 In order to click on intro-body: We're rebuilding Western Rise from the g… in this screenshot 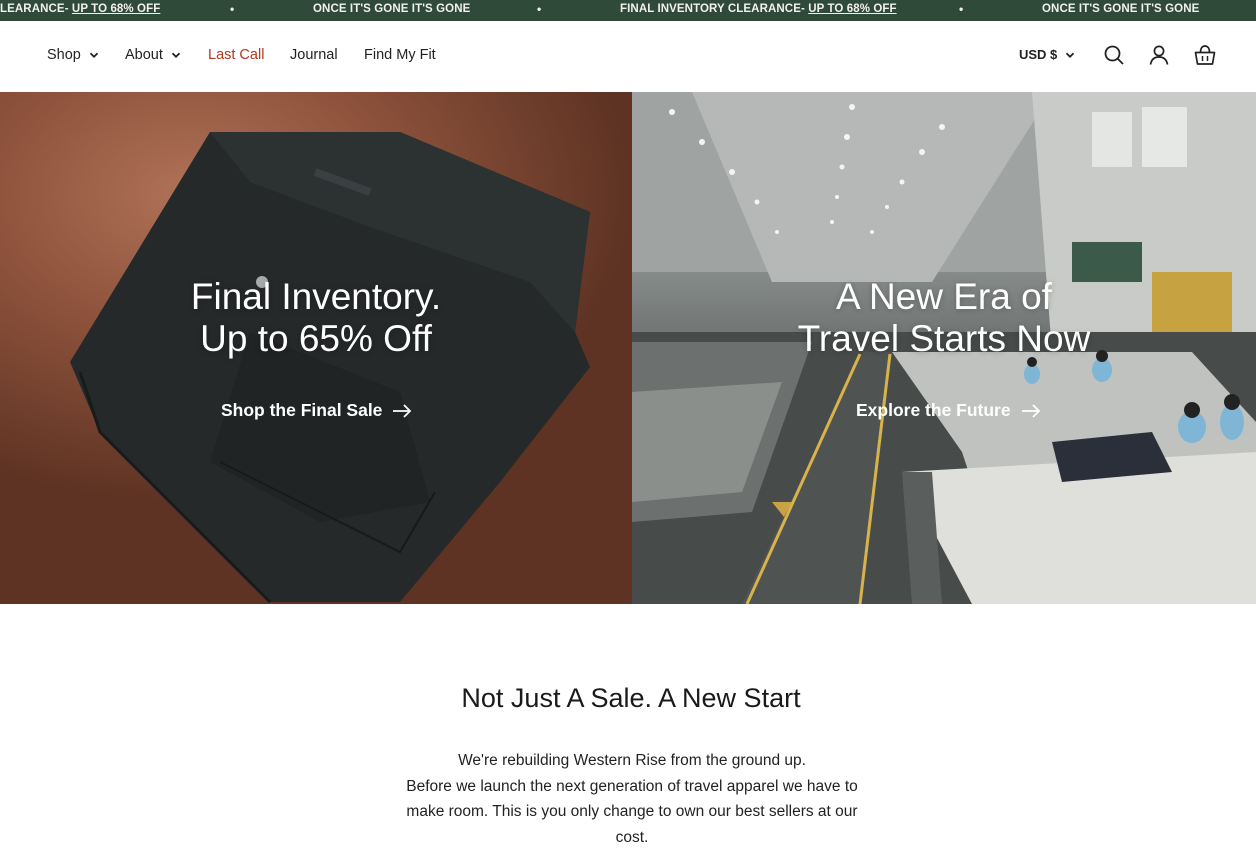, I will do `click(632, 799)`.